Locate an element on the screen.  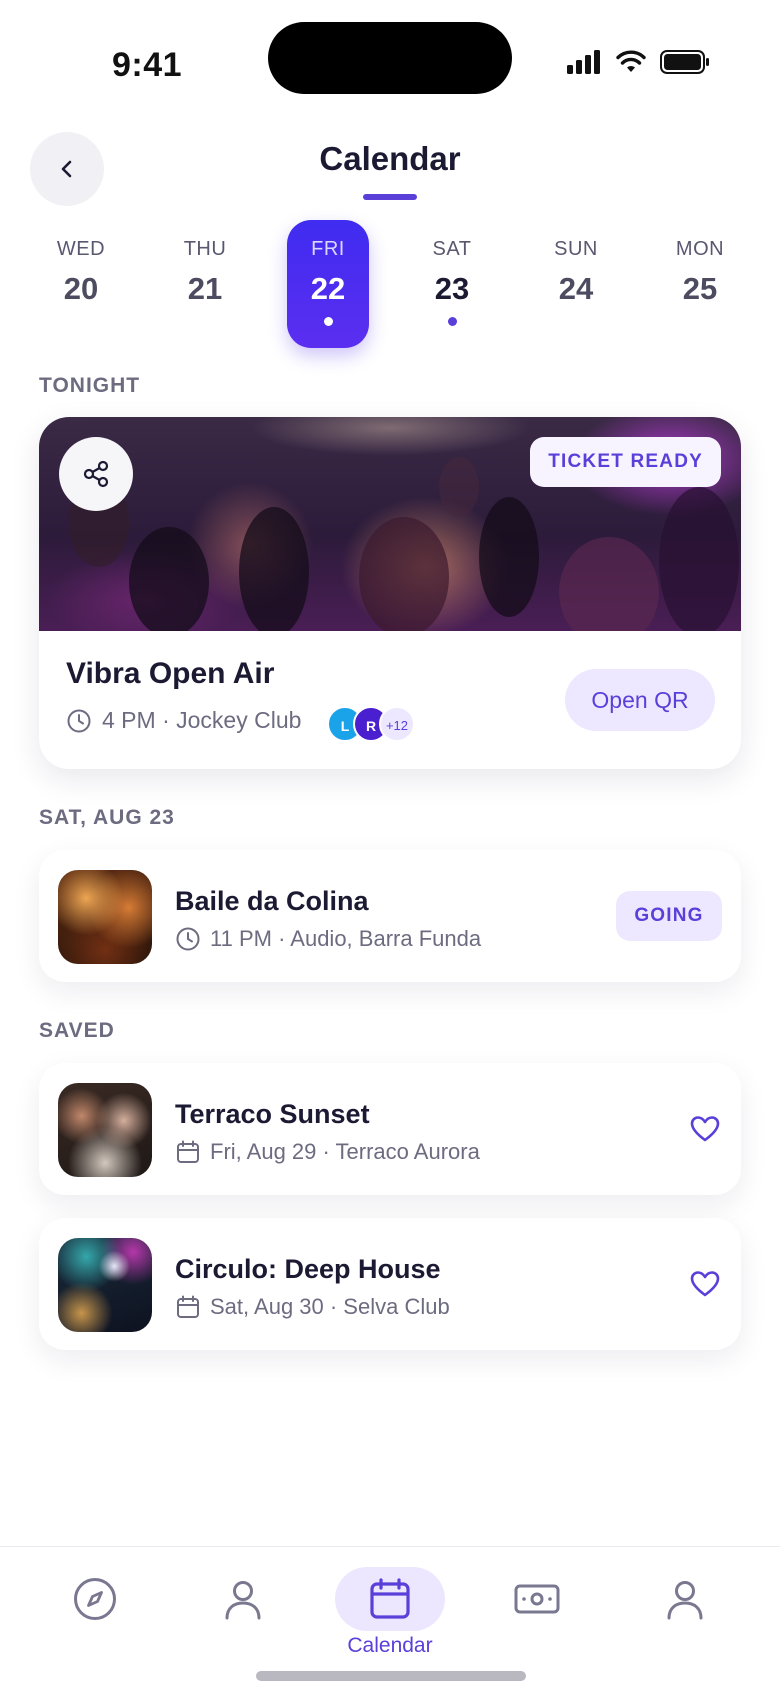
event-meta-text: Fri, Aug 29 · Terraco Aurora is located at coordinates (345, 1151).